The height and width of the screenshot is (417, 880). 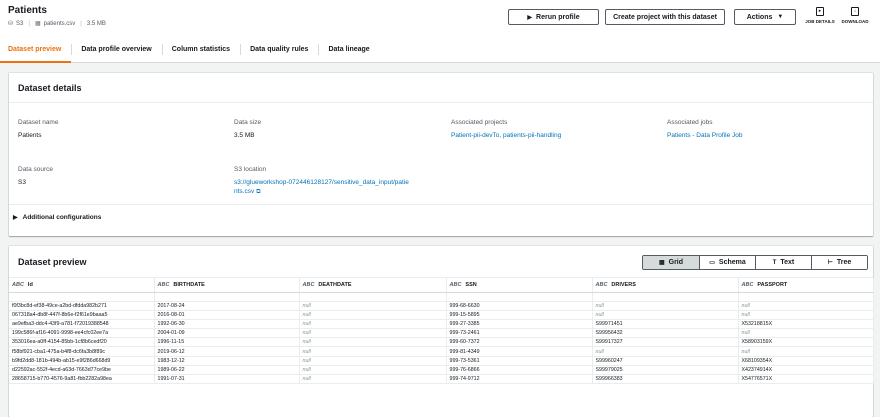 I want to click on table-cell: 2016-08-01, so click(x=227, y=315).